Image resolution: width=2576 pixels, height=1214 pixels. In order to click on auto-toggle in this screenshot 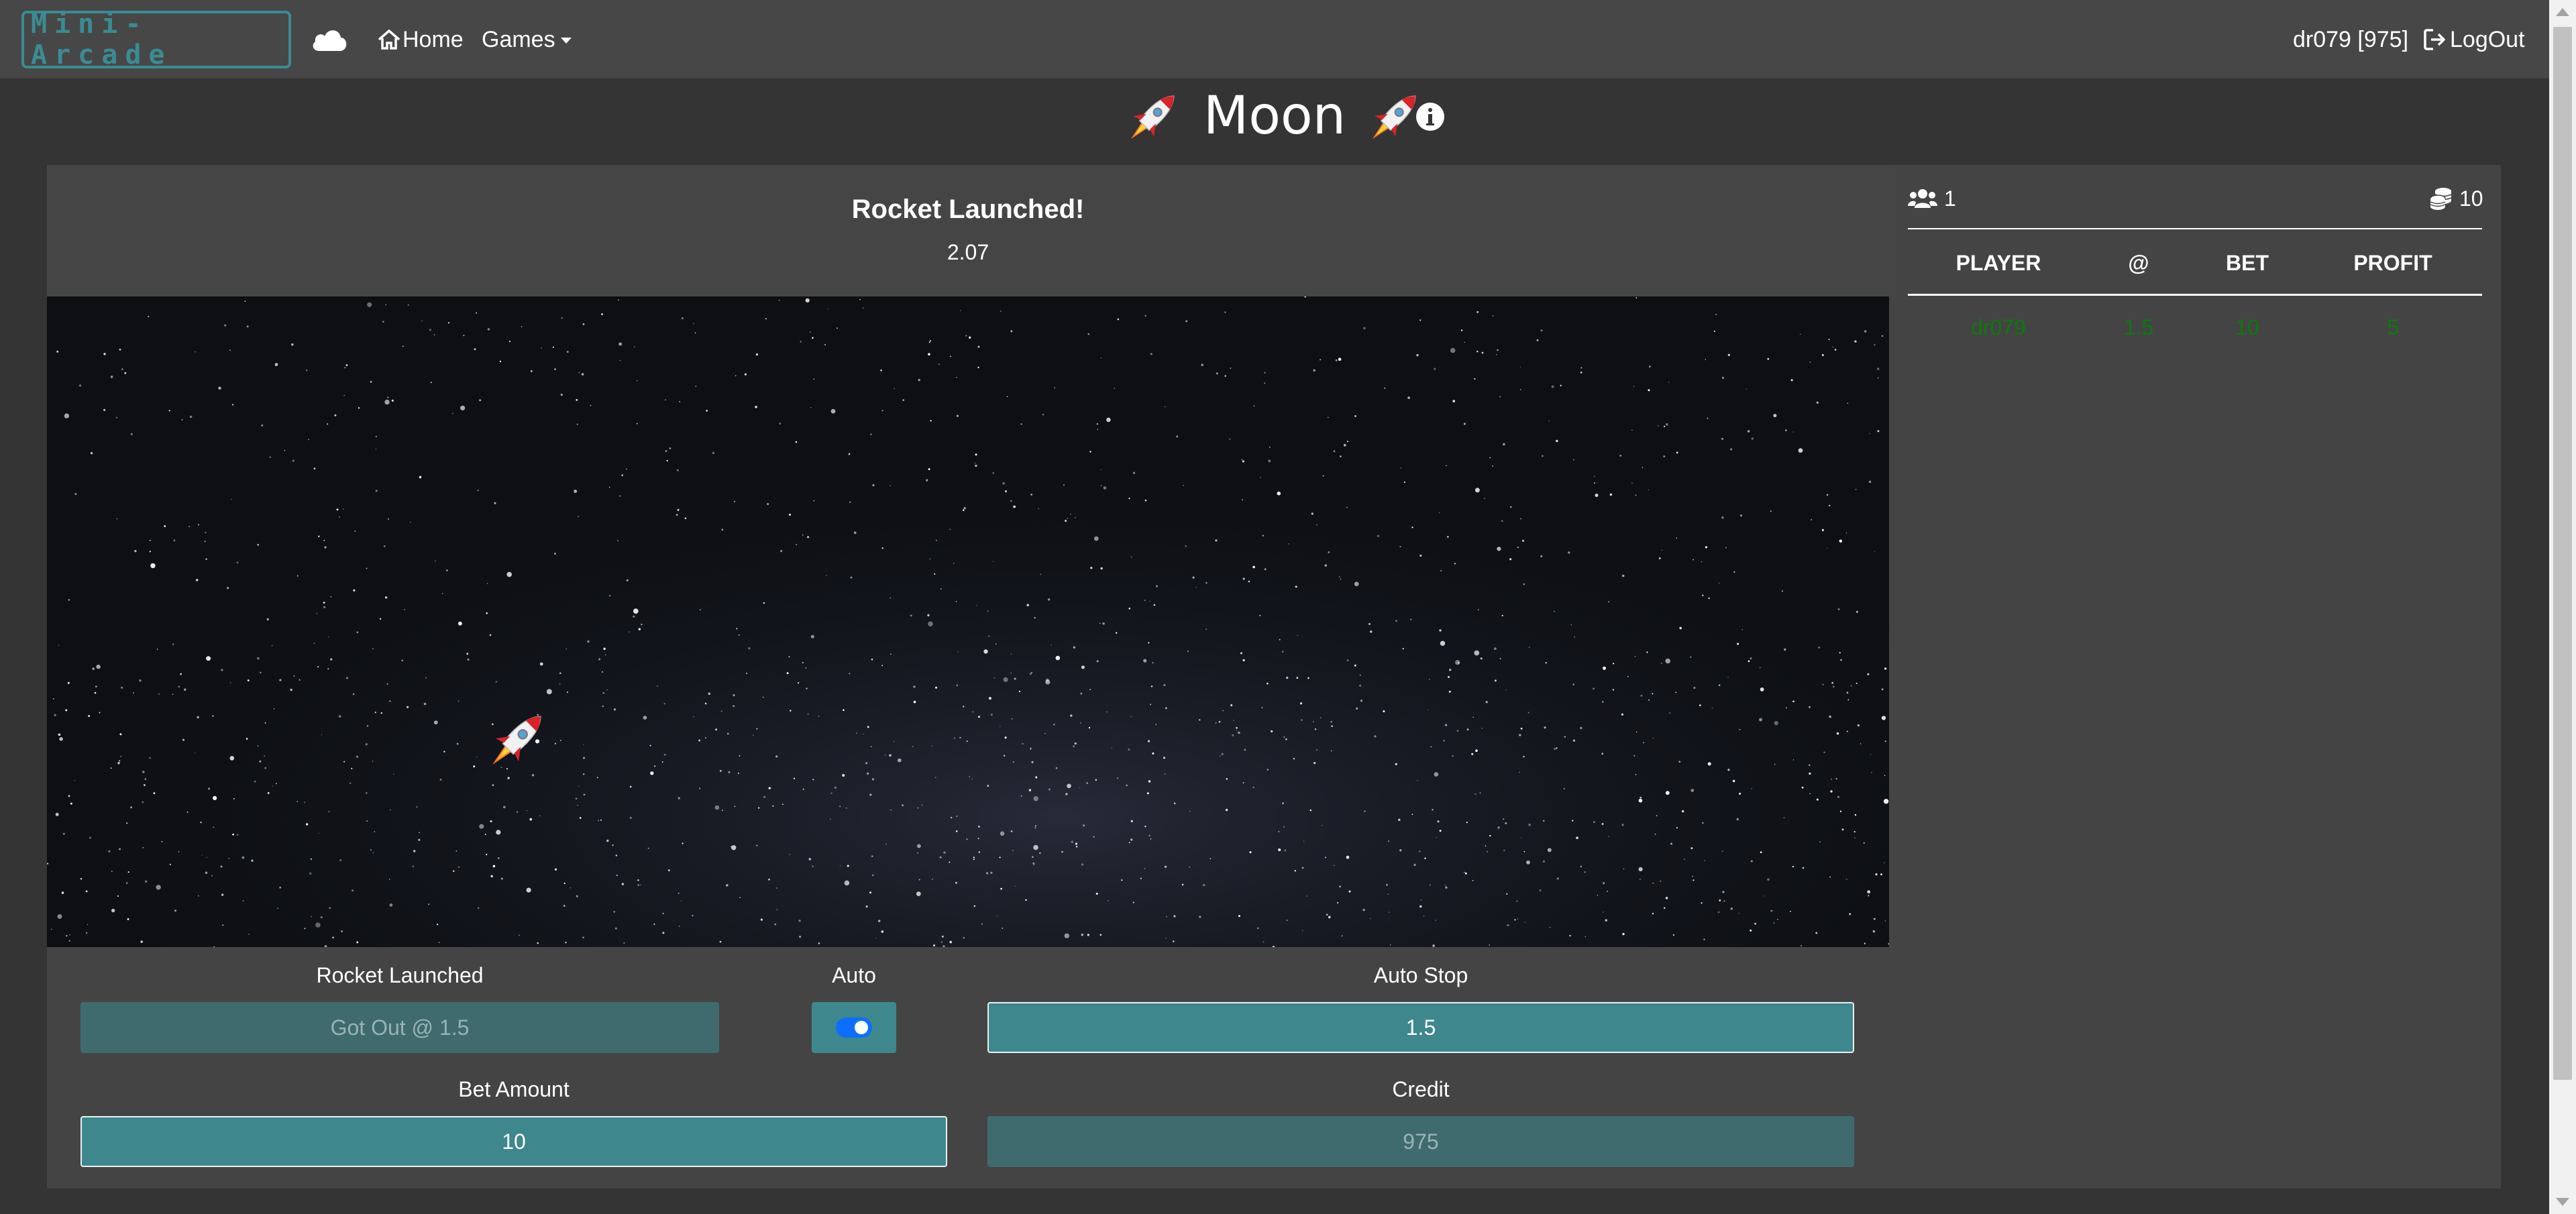, I will do `click(854, 1027)`.